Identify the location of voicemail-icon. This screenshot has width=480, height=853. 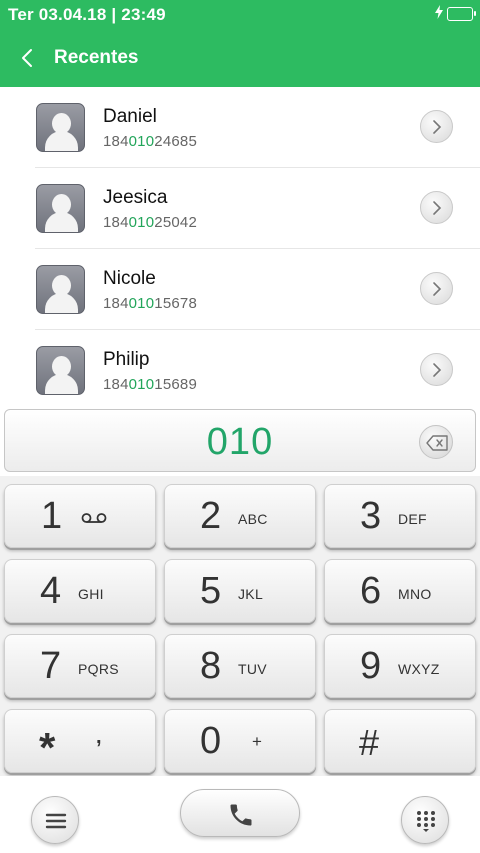
(94, 521).